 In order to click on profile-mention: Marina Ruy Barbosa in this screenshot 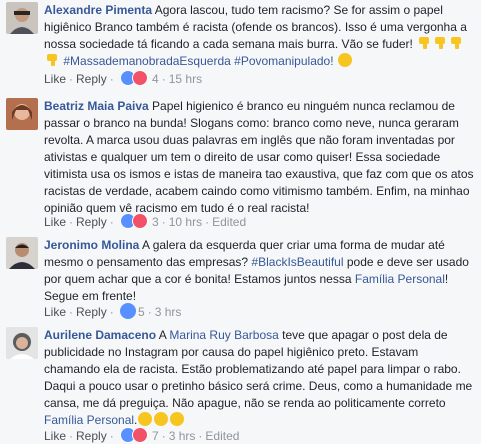, I will do `click(223, 335)`.